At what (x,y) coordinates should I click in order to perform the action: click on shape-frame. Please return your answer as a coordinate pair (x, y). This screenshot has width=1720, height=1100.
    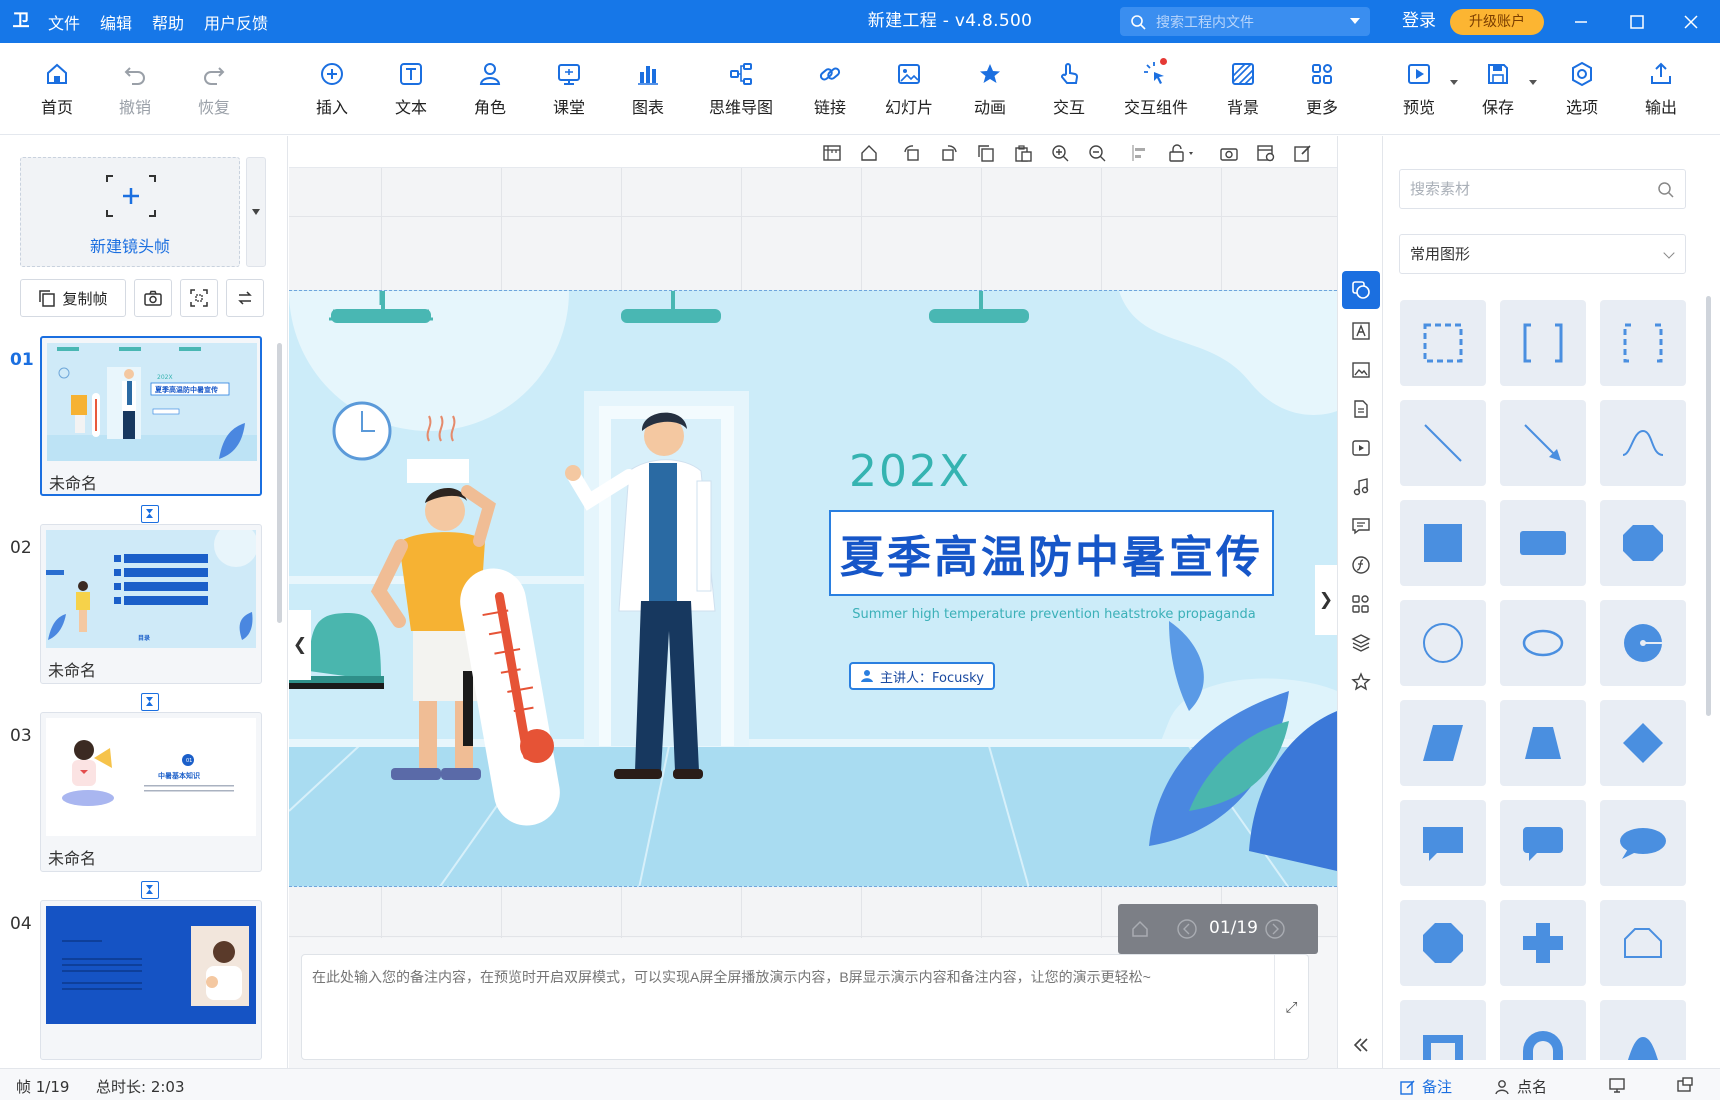
    Looking at the image, I should click on (1443, 1030).